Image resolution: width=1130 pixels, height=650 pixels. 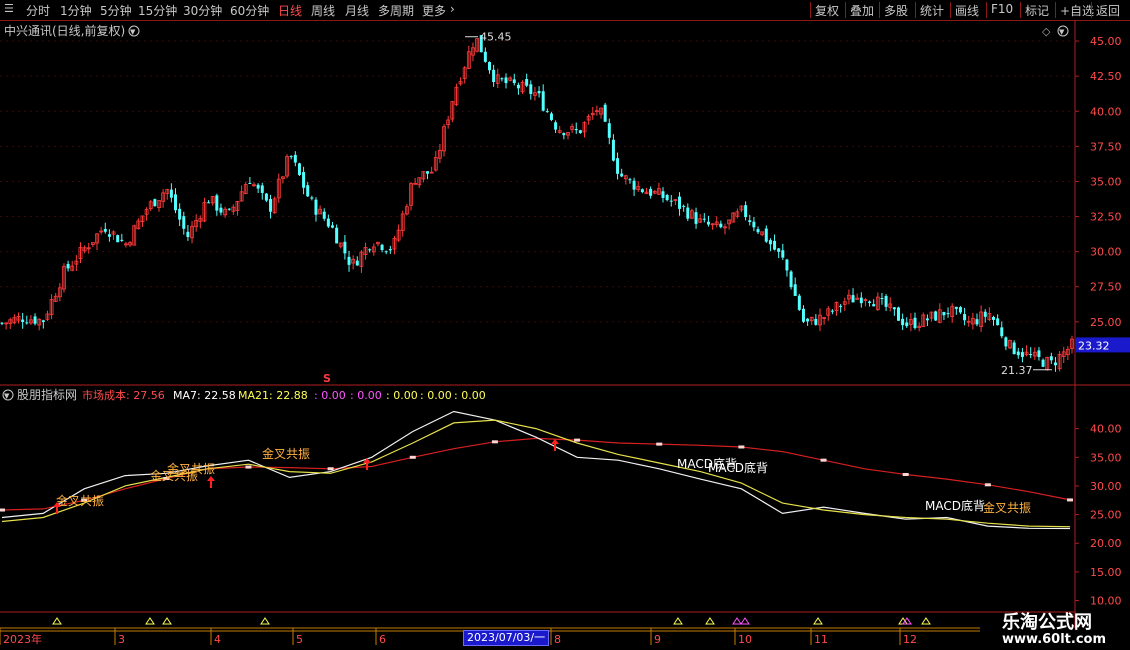 I want to click on period-tab-3: 15分钟, so click(x=157, y=10).